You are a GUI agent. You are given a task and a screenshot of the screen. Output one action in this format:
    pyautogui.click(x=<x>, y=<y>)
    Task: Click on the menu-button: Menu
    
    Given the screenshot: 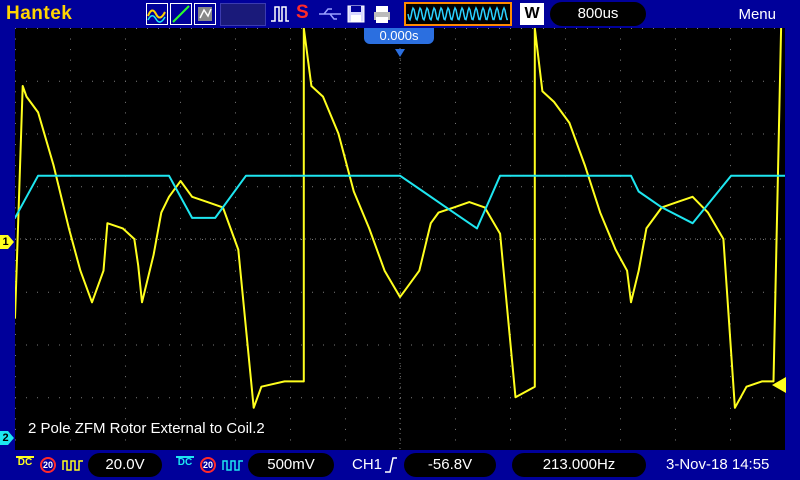 What is the action you would take?
    pyautogui.click(x=757, y=14)
    